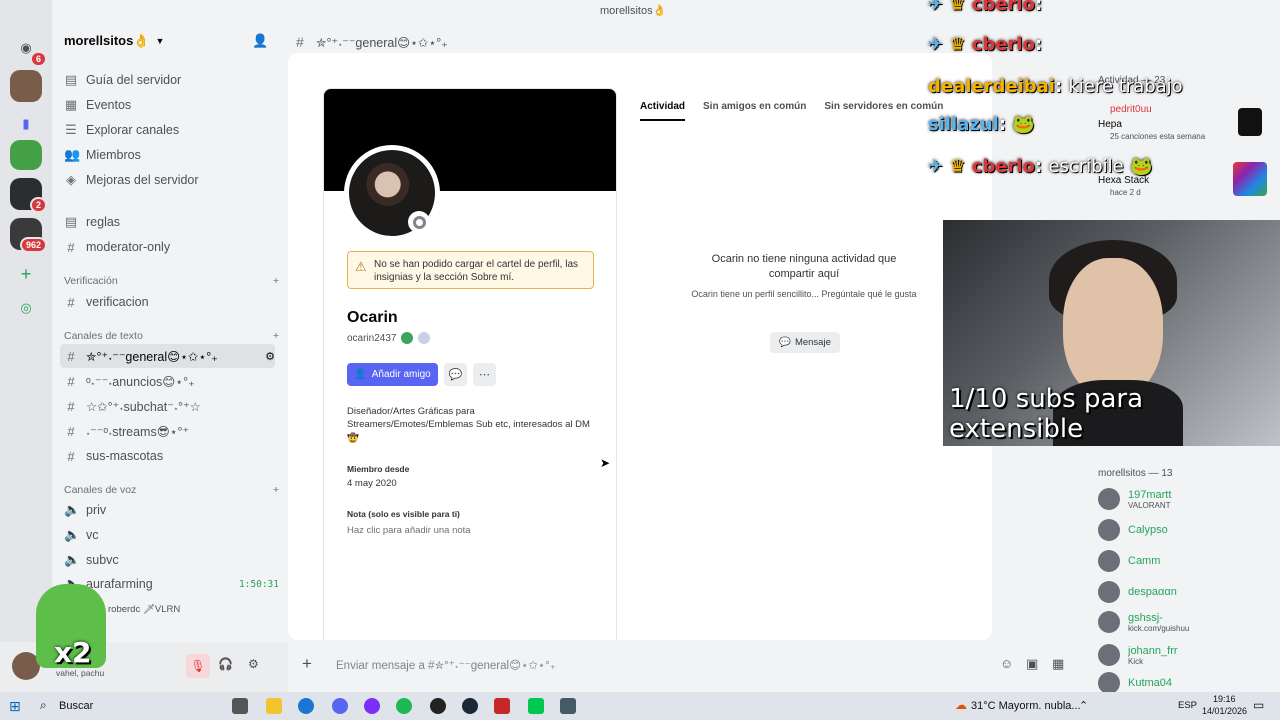 This screenshot has height=720, width=1280. Describe the element at coordinates (470, 706) in the screenshot. I see `steam-icon` at that location.